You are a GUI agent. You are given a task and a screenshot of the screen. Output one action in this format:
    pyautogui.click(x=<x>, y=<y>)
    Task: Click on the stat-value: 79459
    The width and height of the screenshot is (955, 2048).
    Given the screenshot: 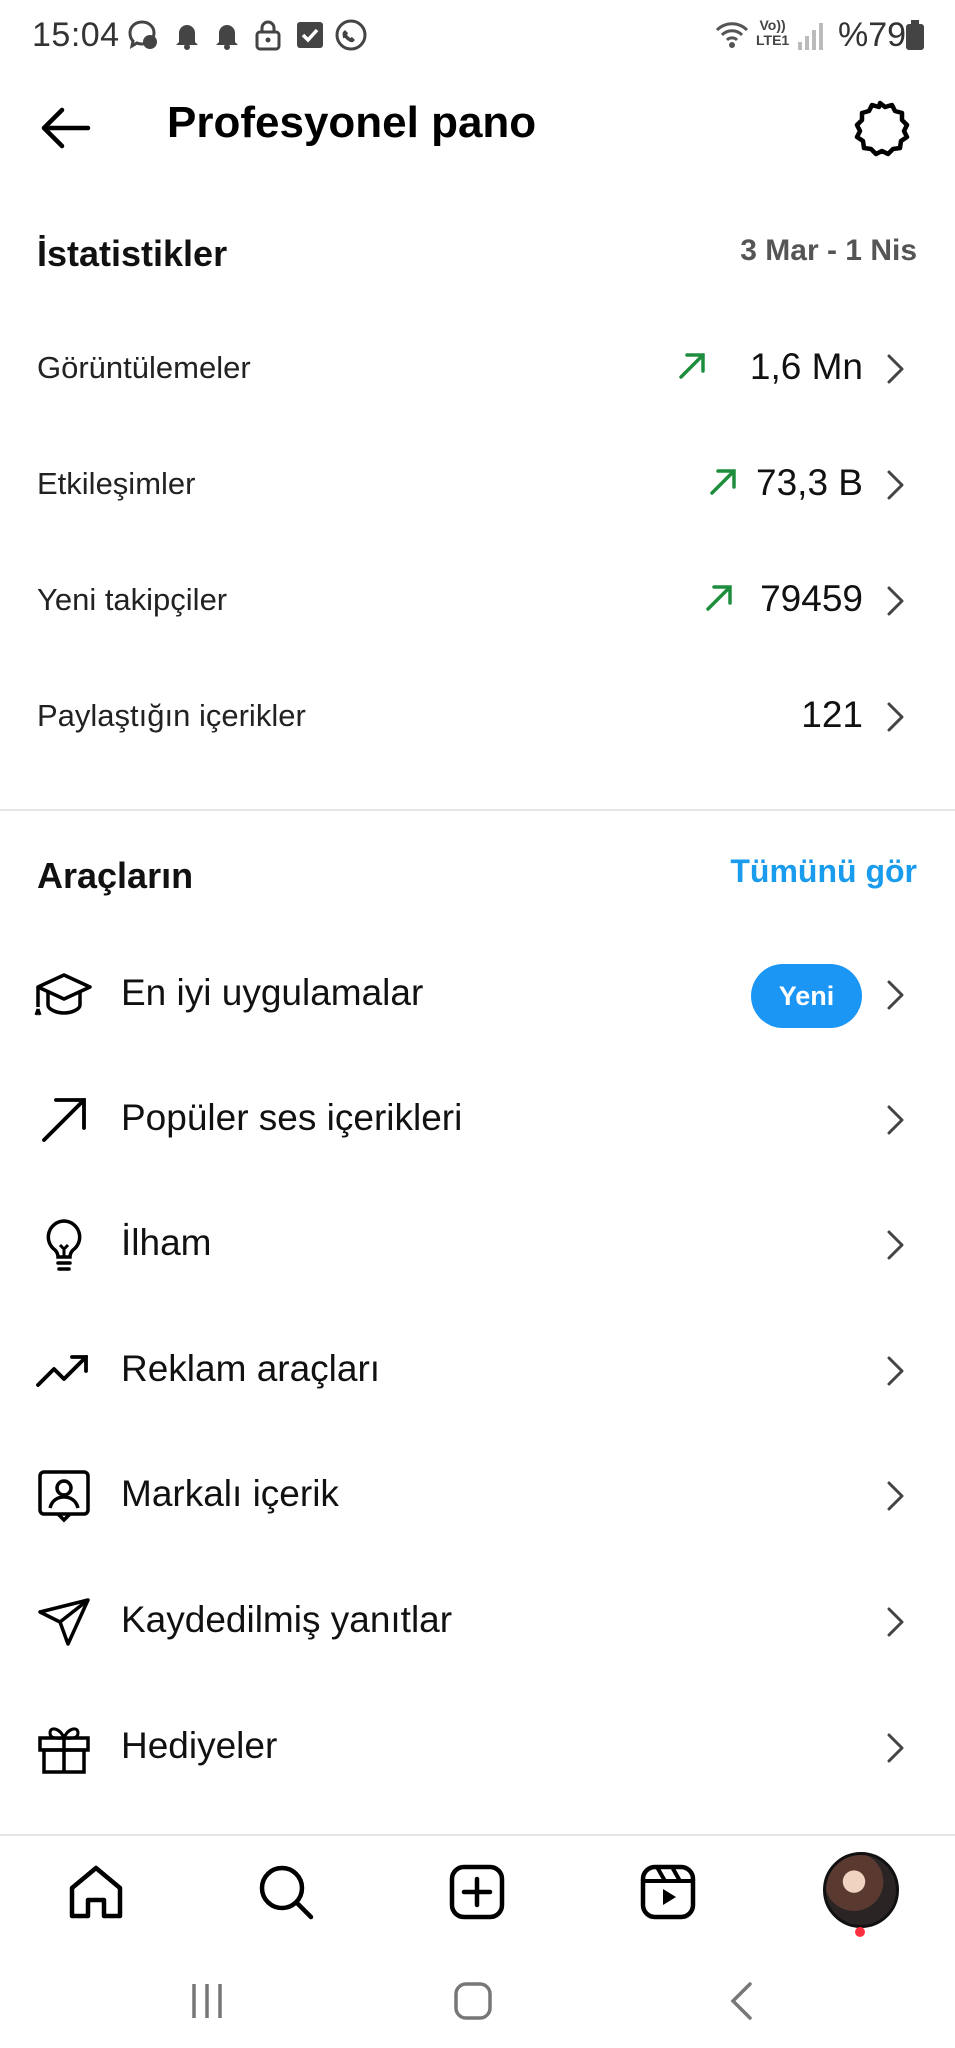 What is the action you would take?
    pyautogui.click(x=811, y=598)
    